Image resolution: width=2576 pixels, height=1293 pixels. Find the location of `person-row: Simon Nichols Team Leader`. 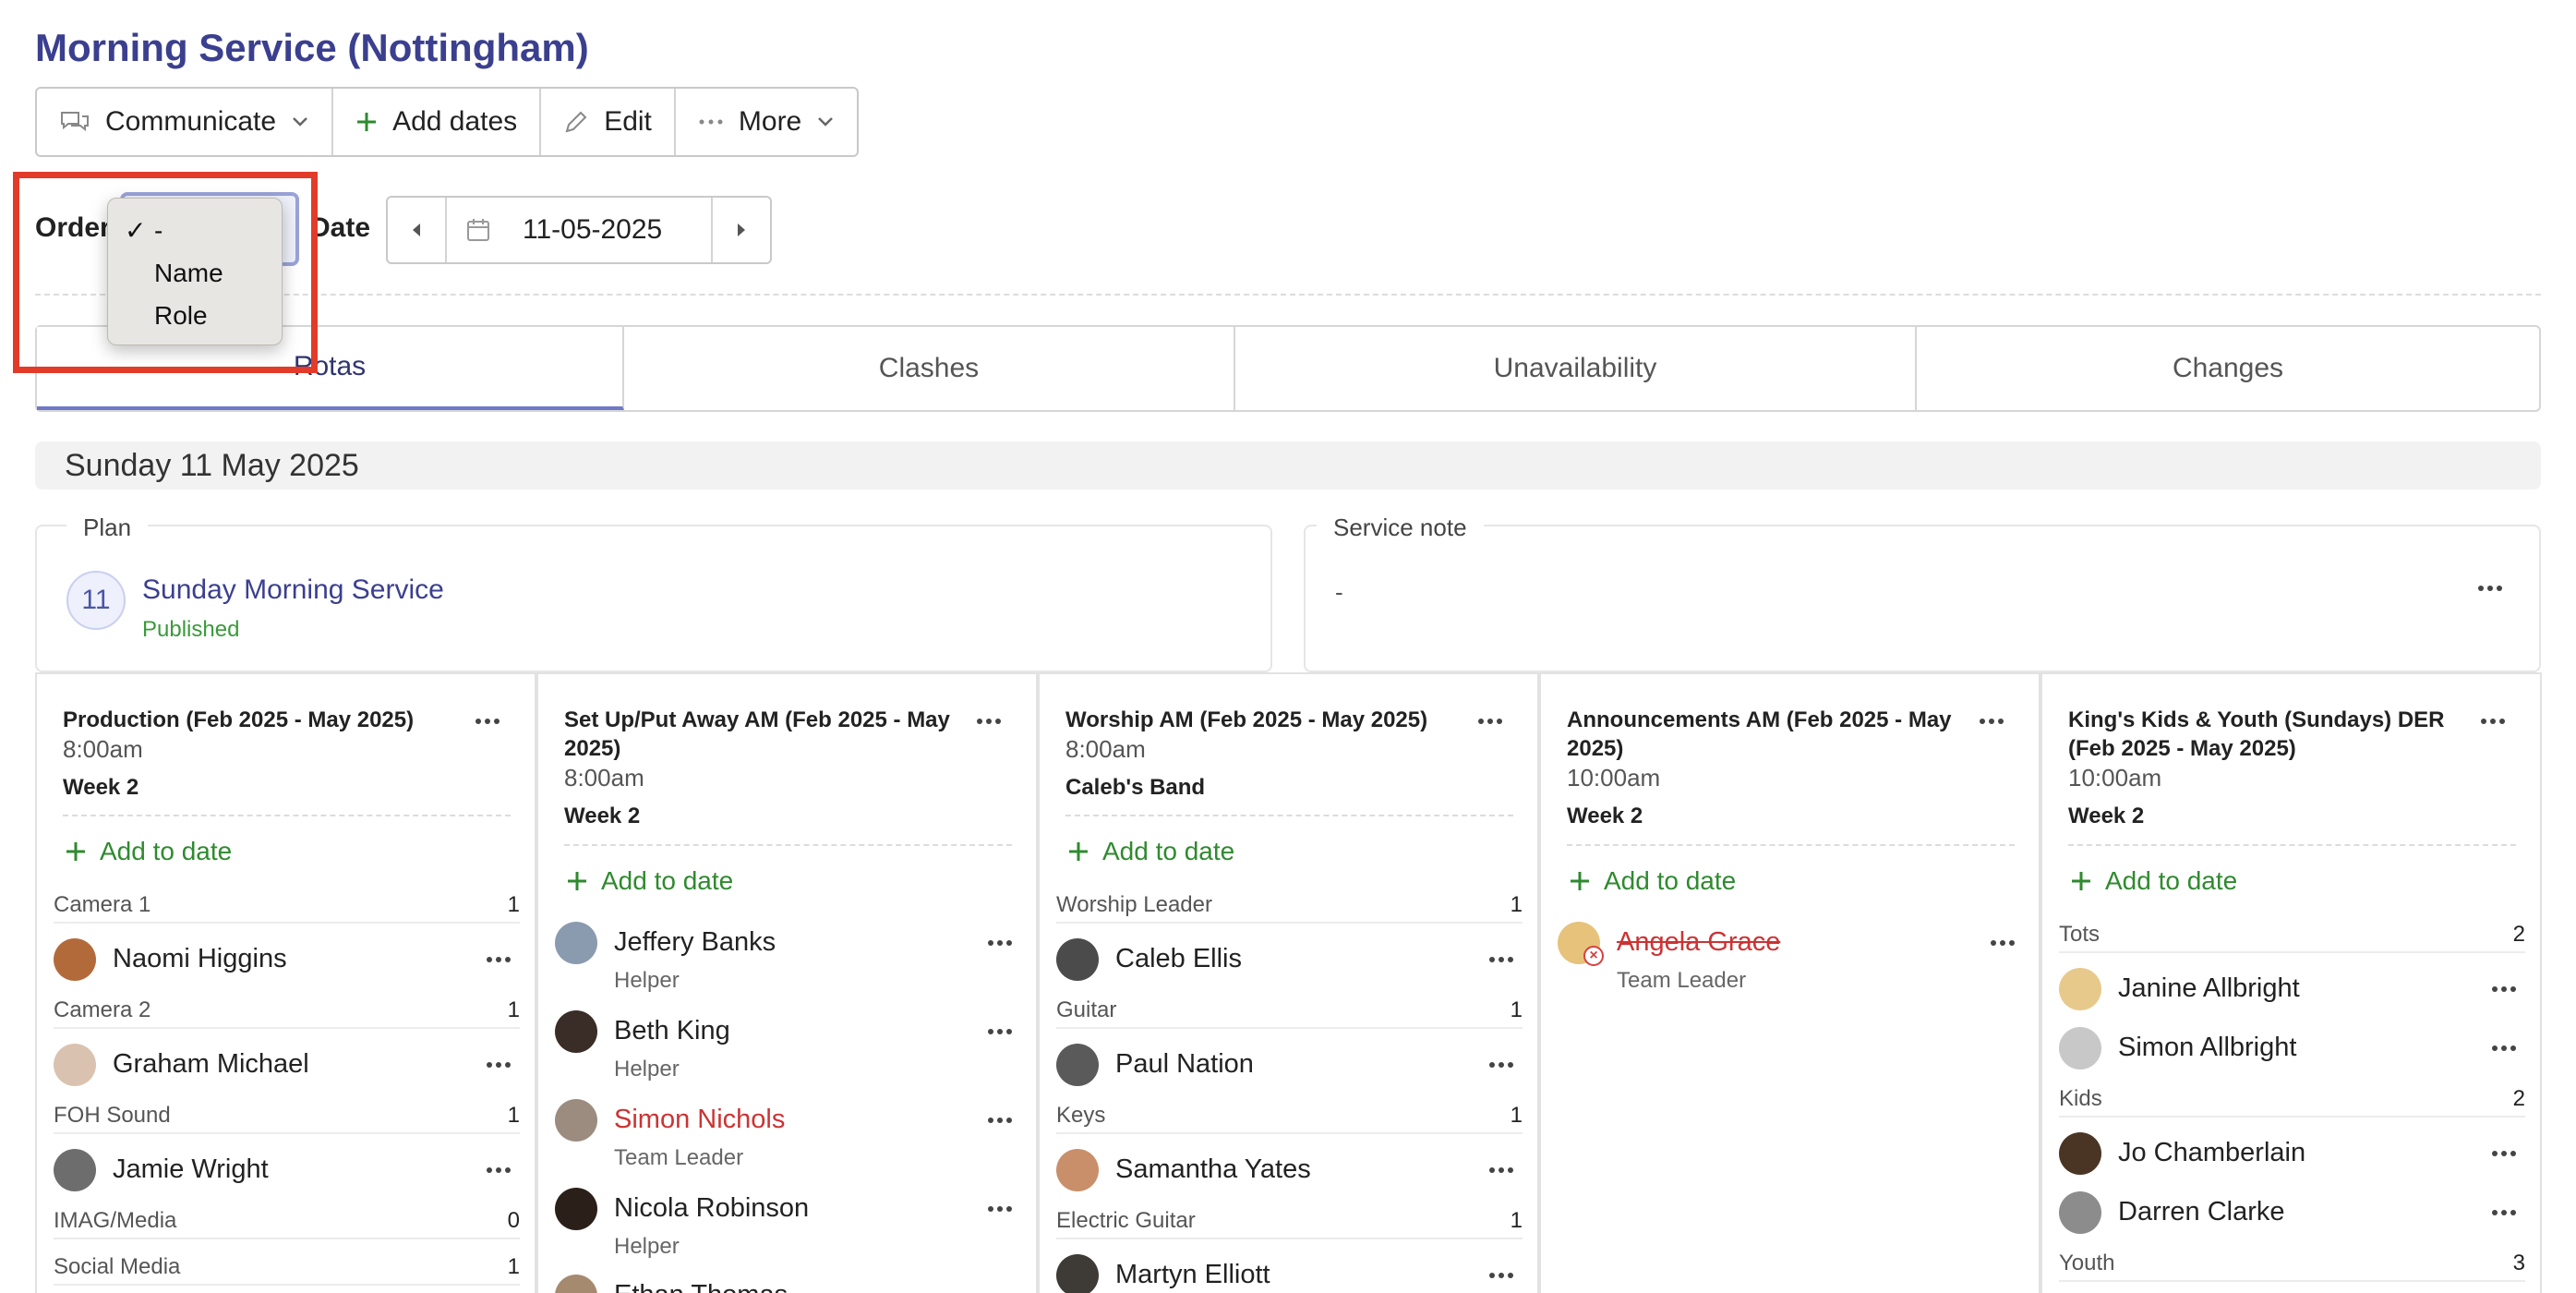

person-row: Simon Nichols Team Leader is located at coordinates (788, 1133).